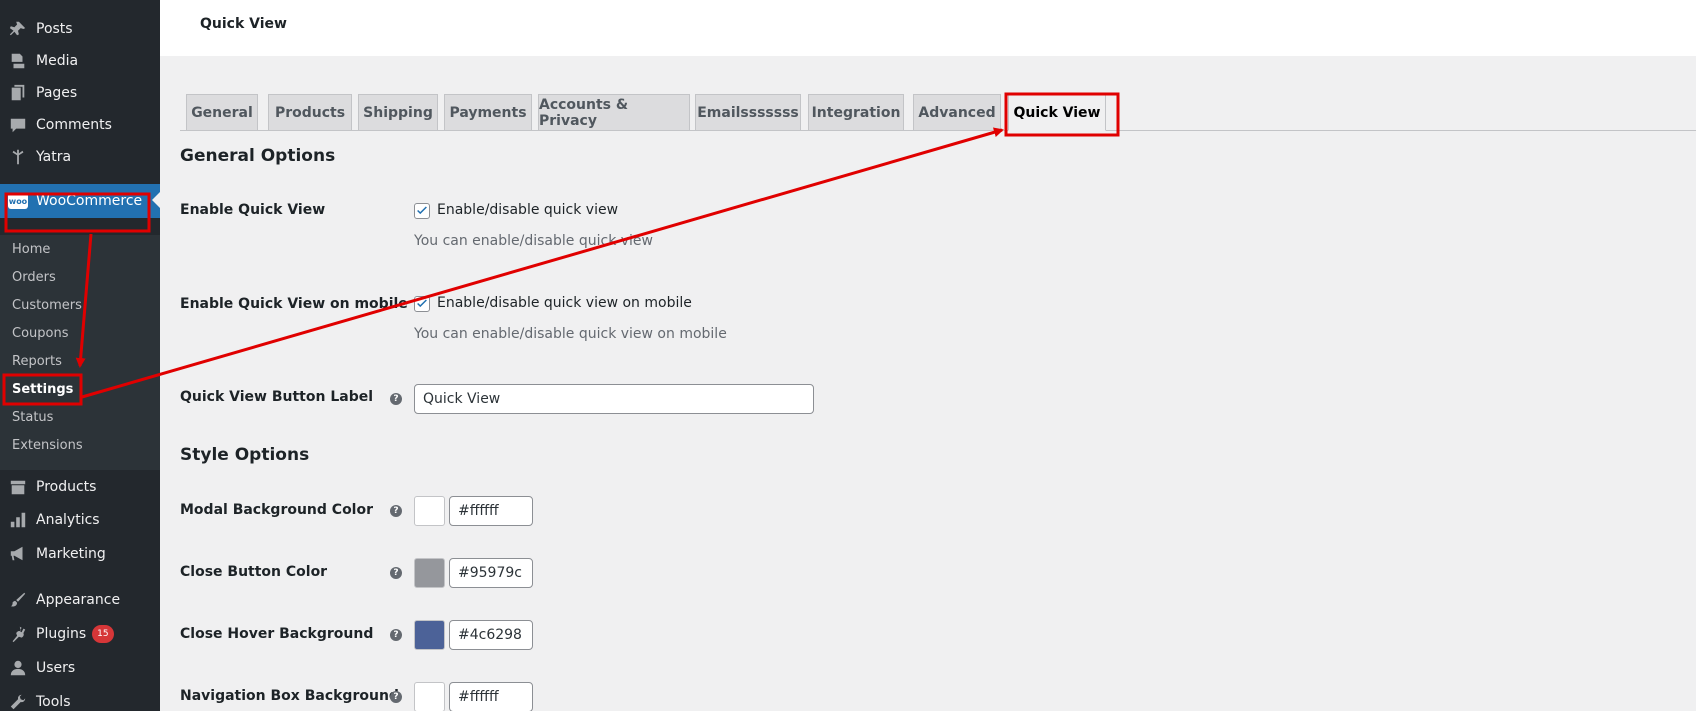 Image resolution: width=1696 pixels, height=711 pixels. What do you see at coordinates (103, 634) in the screenshot?
I see `update-count-badge: 15` at bounding box center [103, 634].